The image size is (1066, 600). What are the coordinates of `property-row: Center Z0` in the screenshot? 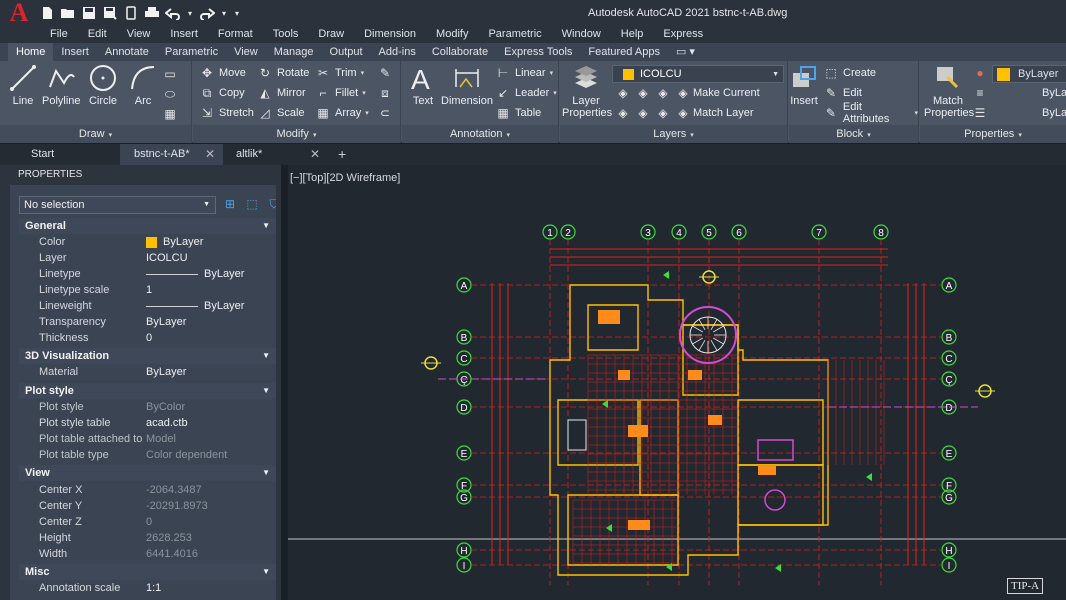 It's located at (147, 522).